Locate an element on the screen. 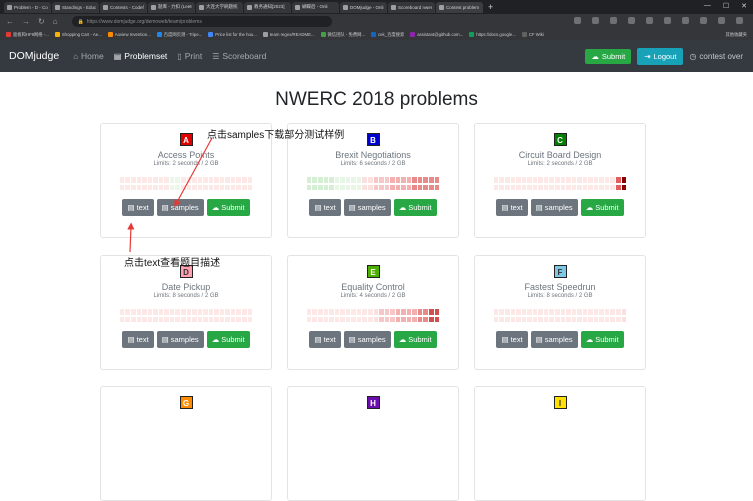 The image size is (753, 501). annotation-arrows is located at coordinates (170, 195).